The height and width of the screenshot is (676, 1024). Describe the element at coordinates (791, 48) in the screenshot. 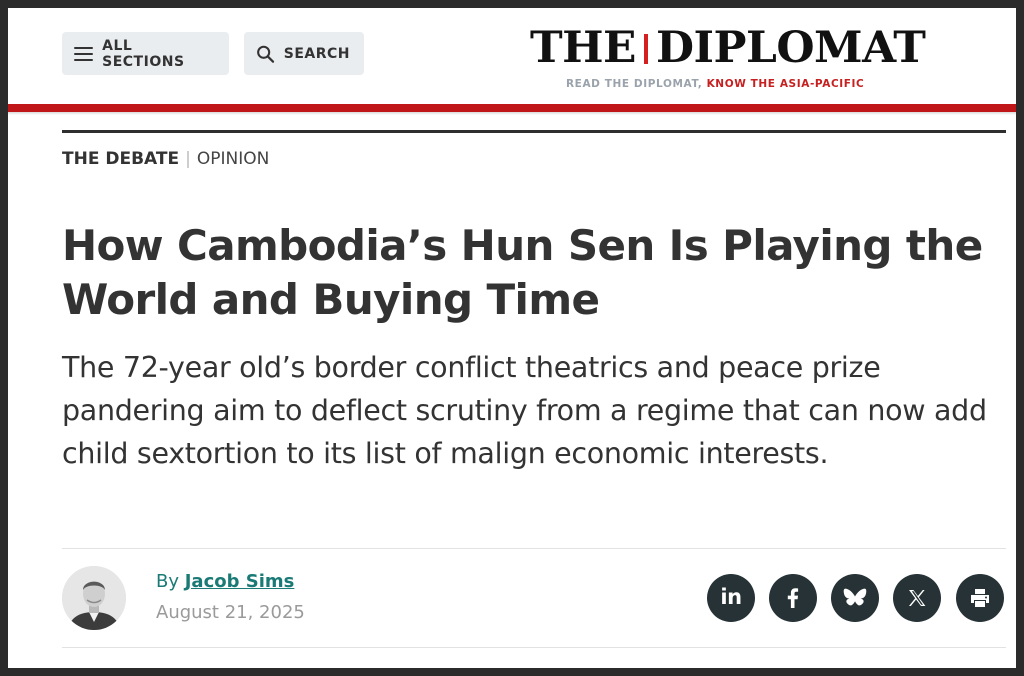

I see `logo-word-diplomat: DIPLOMAT` at that location.